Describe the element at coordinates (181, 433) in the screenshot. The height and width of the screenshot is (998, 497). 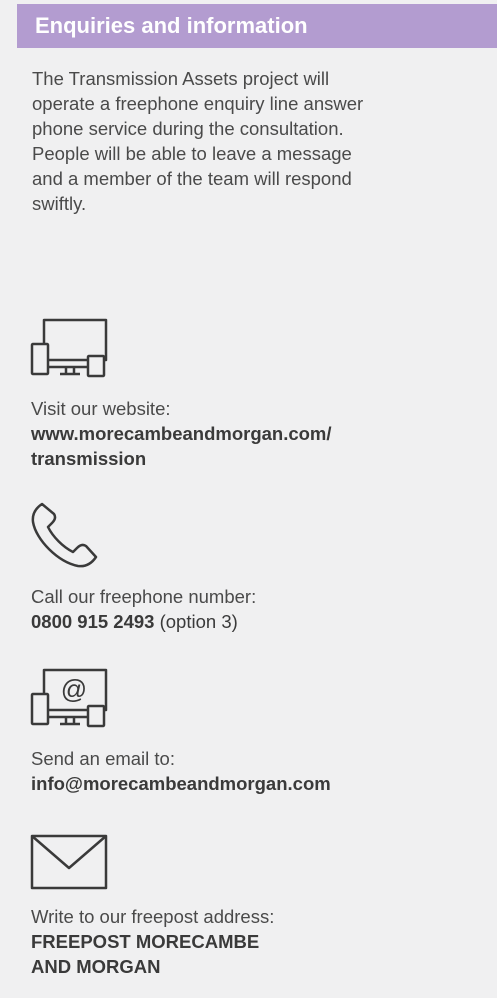
I see `website-link-line: www.morecambeandmorgan.com/` at that location.